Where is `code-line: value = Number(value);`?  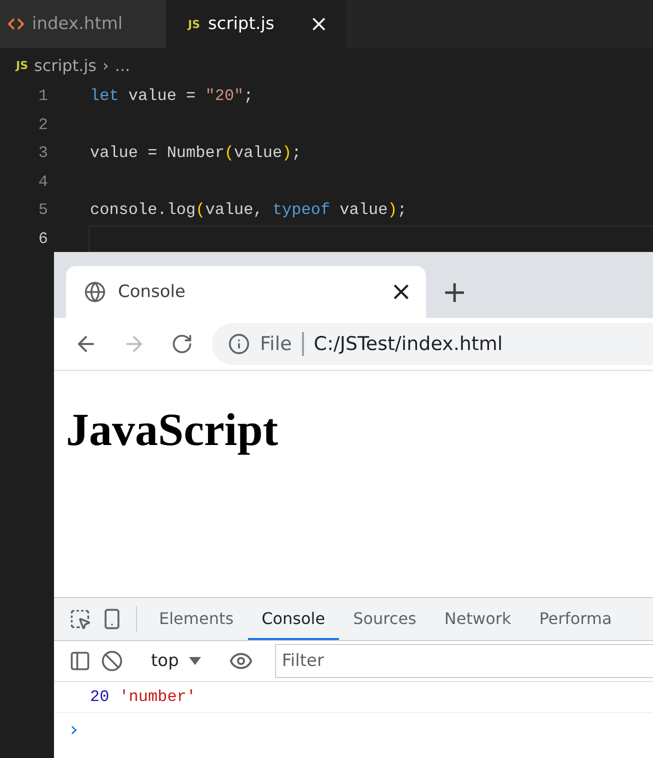 code-line: value = Number(value); is located at coordinates (195, 153).